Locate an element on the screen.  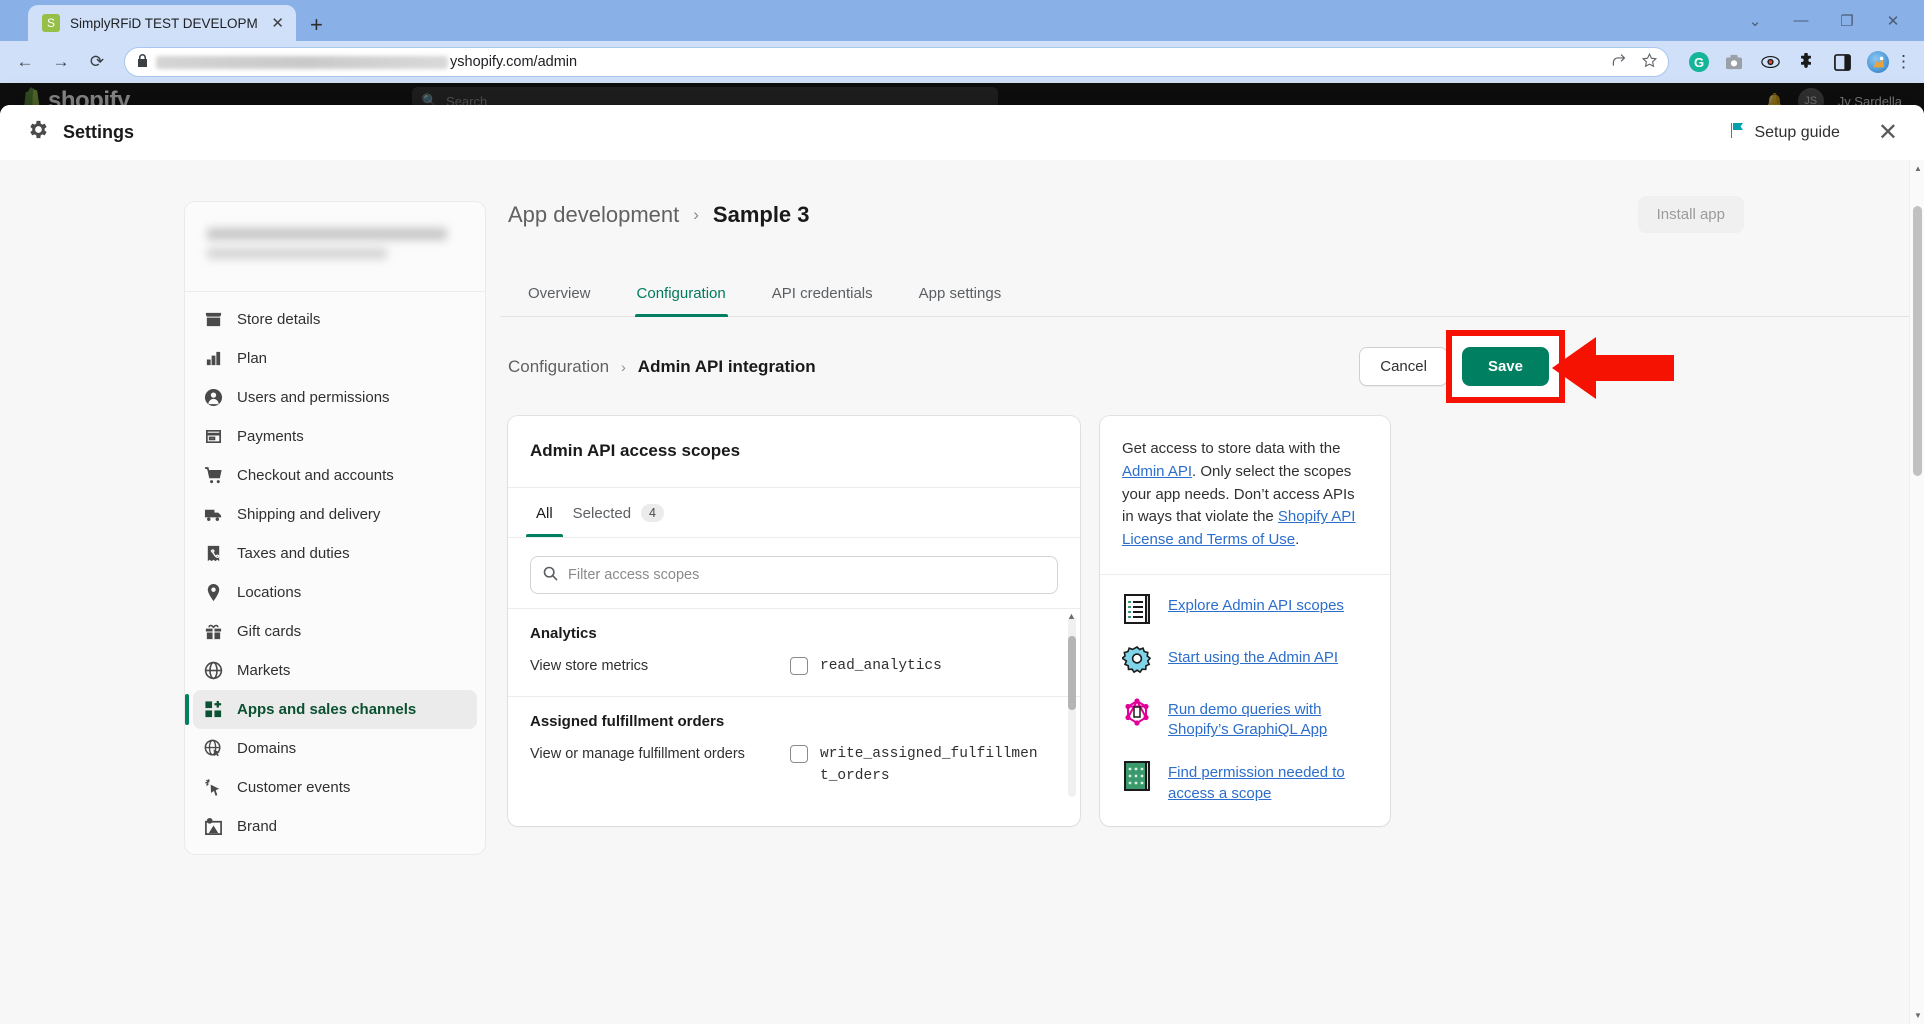
sidebar-item-users-and-permissions: Users and permissions is located at coordinates (335, 397).